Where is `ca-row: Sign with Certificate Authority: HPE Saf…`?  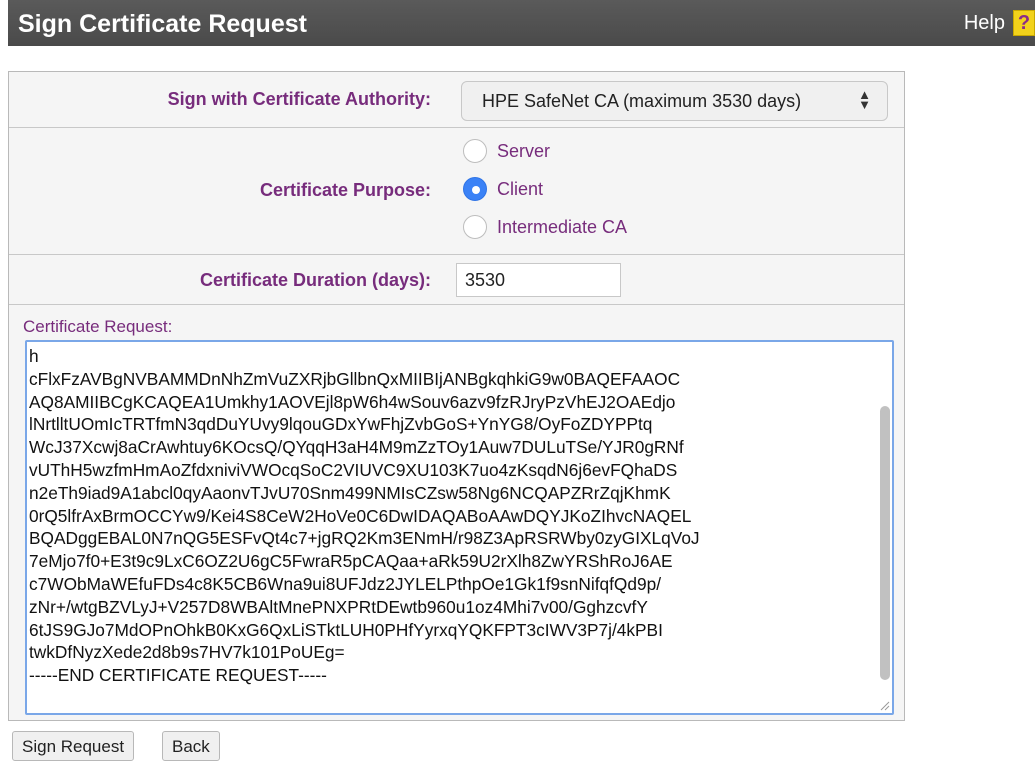 ca-row: Sign with Certificate Authority: HPE Saf… is located at coordinates (456, 100).